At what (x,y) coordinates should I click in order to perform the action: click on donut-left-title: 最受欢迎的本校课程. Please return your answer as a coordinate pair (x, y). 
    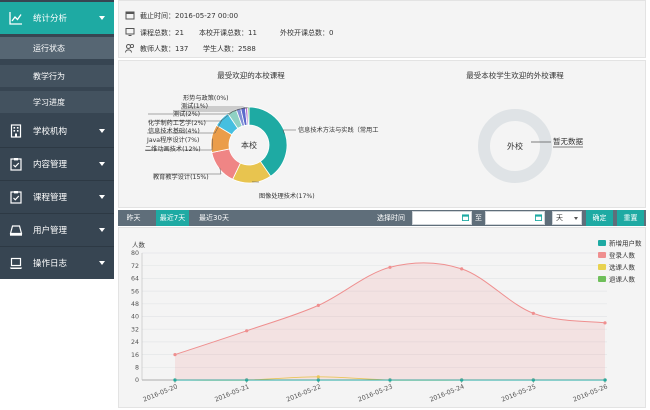
    Looking at the image, I should click on (251, 75).